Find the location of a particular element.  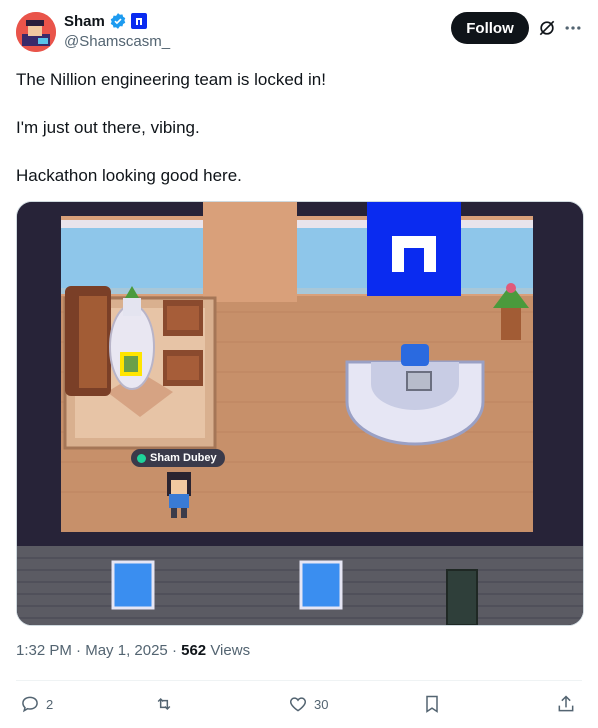

tweet-time: 1:32 PM is located at coordinates (44, 650).